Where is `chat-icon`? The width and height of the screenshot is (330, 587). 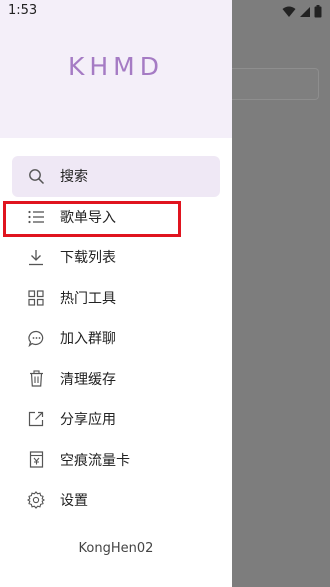
chat-icon is located at coordinates (36, 338).